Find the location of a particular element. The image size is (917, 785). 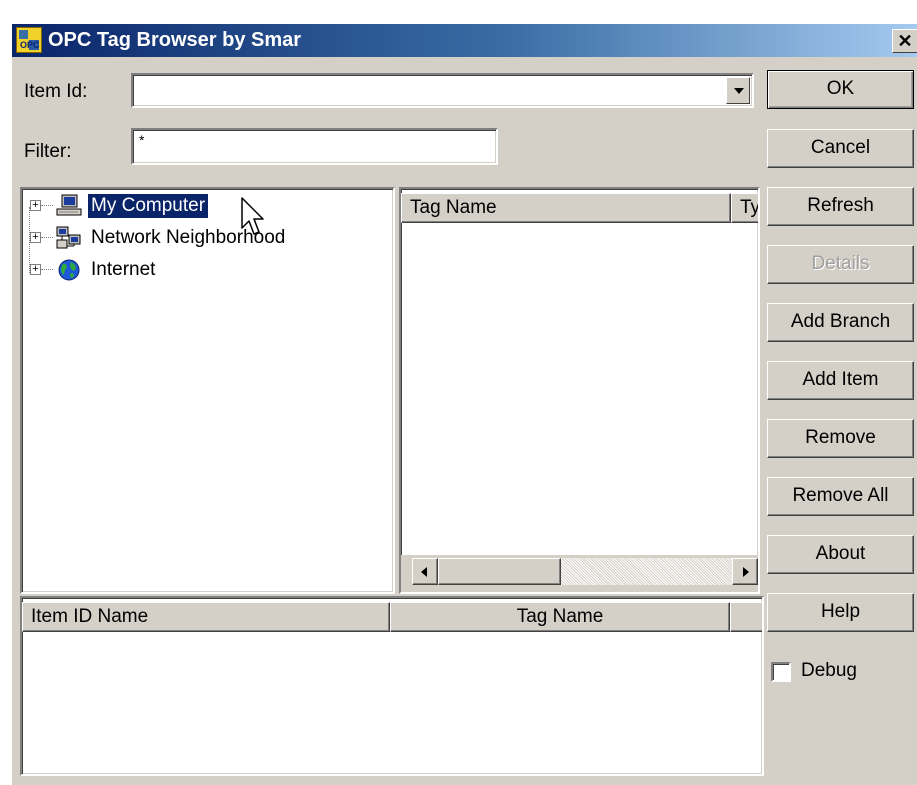

title-bar: OPC OPC Tag Browser by Smar ✕ is located at coordinates (464, 40).